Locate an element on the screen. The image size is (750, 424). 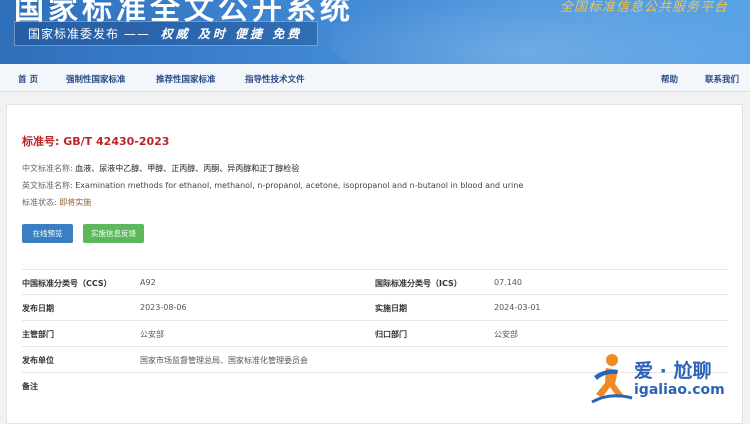
implementation-feedback-button: 实施信息反馈 is located at coordinates (113, 233).